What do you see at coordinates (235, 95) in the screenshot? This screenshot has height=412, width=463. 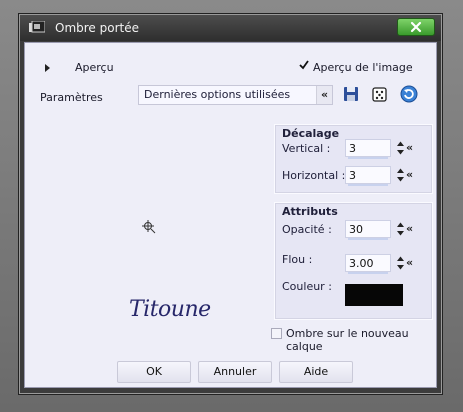 I see `preset-dropdown: Dernières options utilisées` at bounding box center [235, 95].